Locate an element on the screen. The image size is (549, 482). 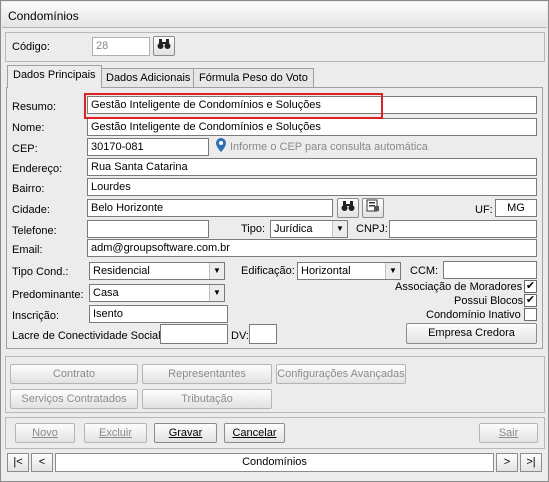
gravar-button-label: Gravar is located at coordinates (185, 433).